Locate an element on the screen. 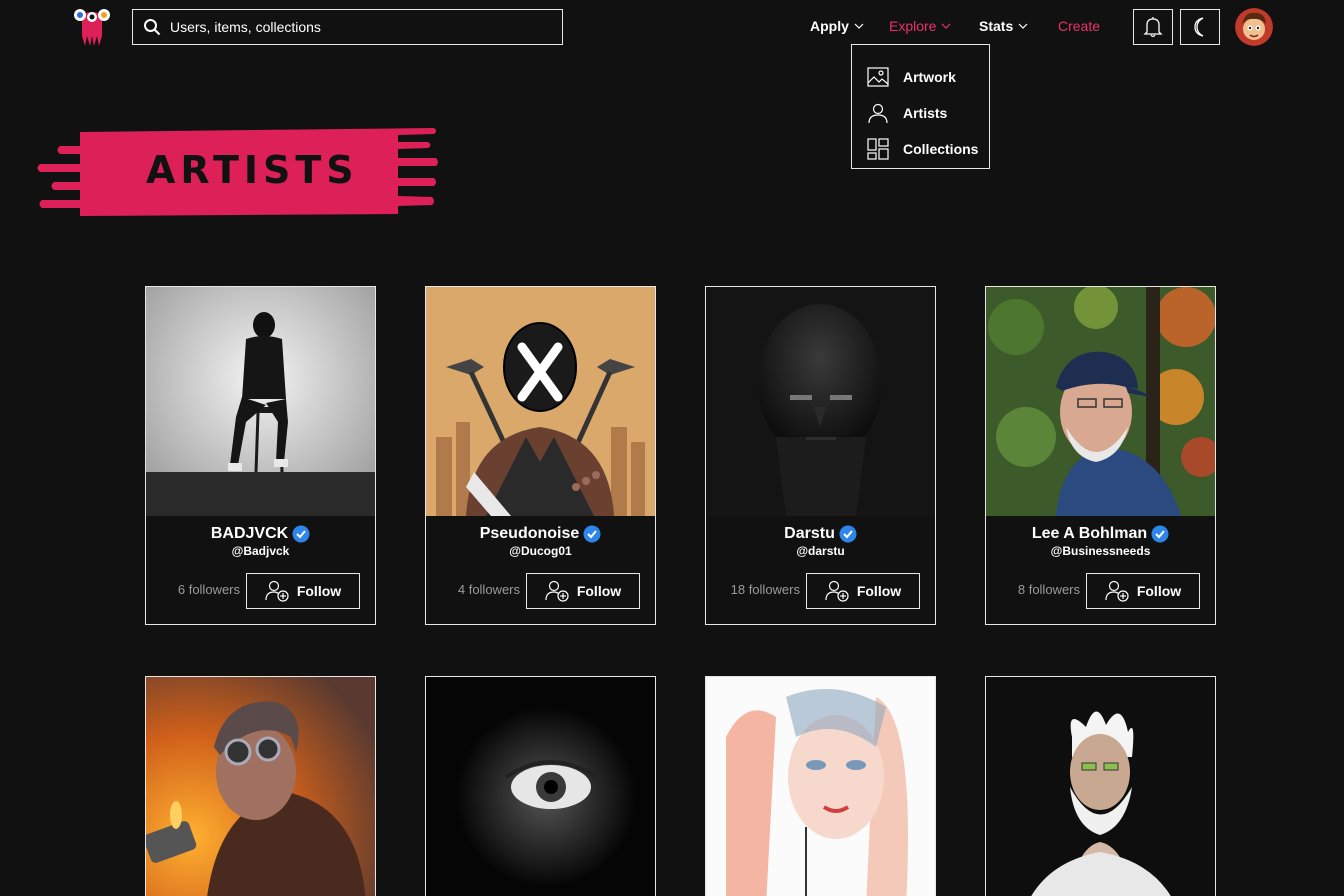 Image resolution: width=1344 pixels, height=896 pixels. nav-explore-label: Explore is located at coordinates (913, 26).